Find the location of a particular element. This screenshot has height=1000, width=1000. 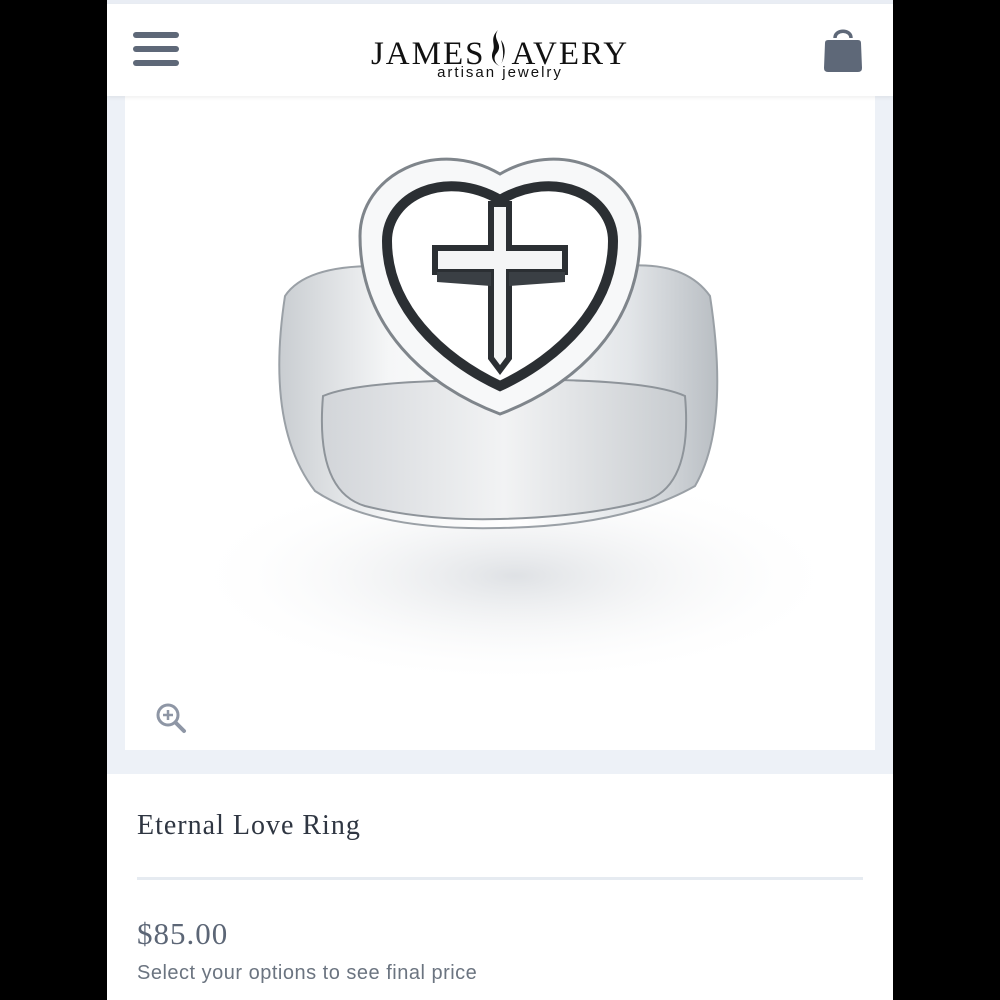

product-price: $85.00 is located at coordinates (183, 933).